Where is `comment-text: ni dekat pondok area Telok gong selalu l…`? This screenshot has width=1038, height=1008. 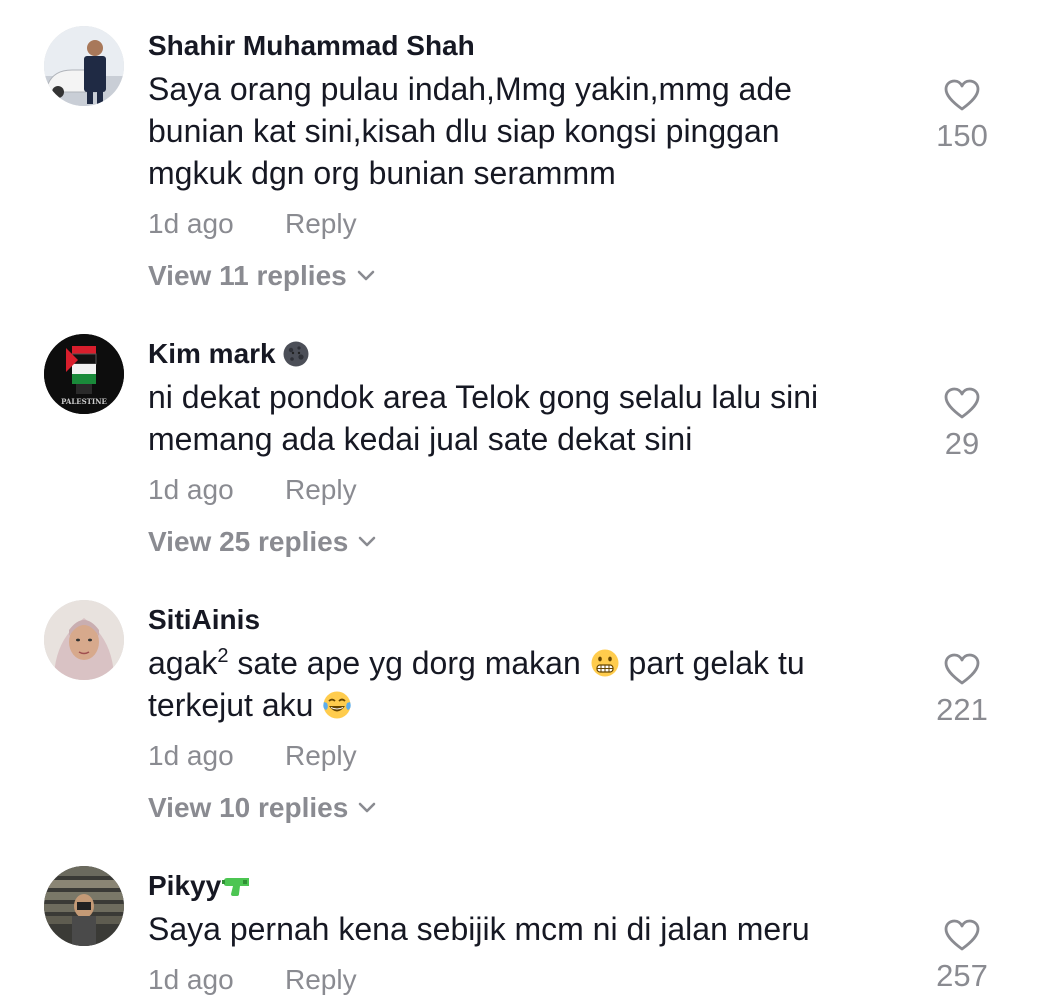
comment-text: ni dekat pondok area Telok gong selalu l… is located at coordinates (483, 418).